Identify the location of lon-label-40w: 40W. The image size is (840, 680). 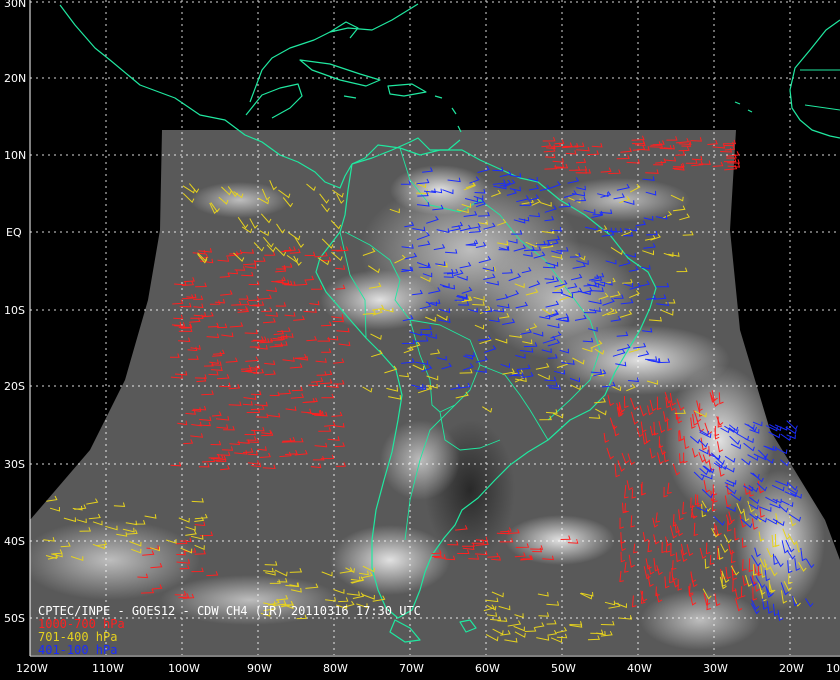
(639, 668).